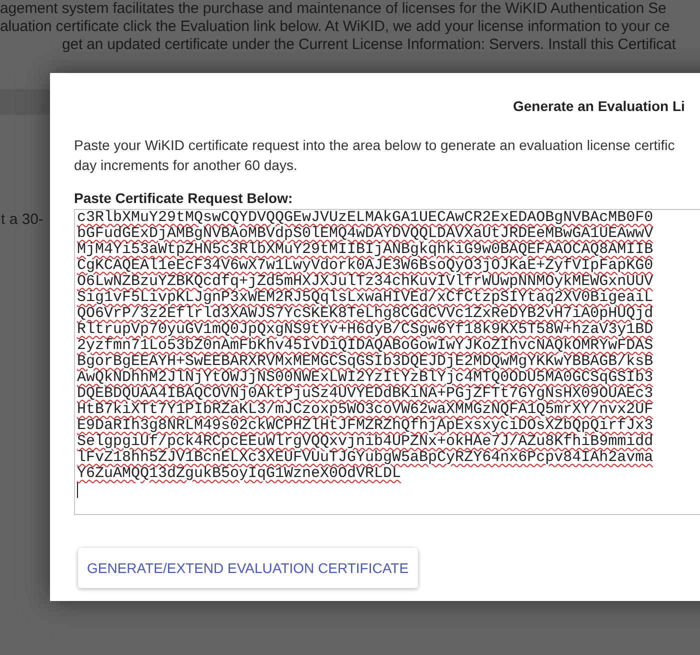  I want to click on generate-certificate-button: GENERATE/EXTEND EVALUATION CERTIFICATE, so click(248, 568).